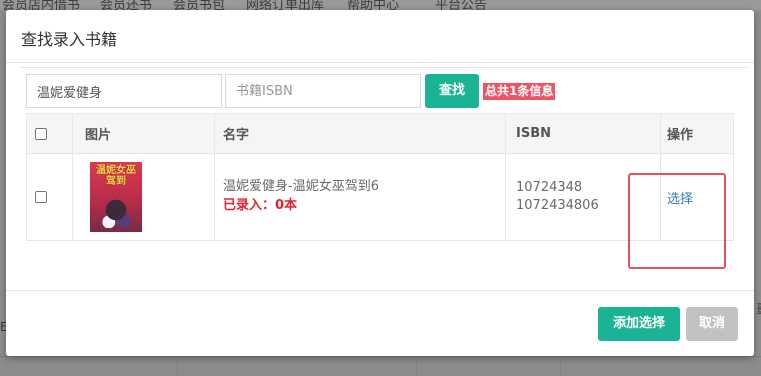 Image resolution: width=761 pixels, height=376 pixels. I want to click on find-button: 查找, so click(452, 91).